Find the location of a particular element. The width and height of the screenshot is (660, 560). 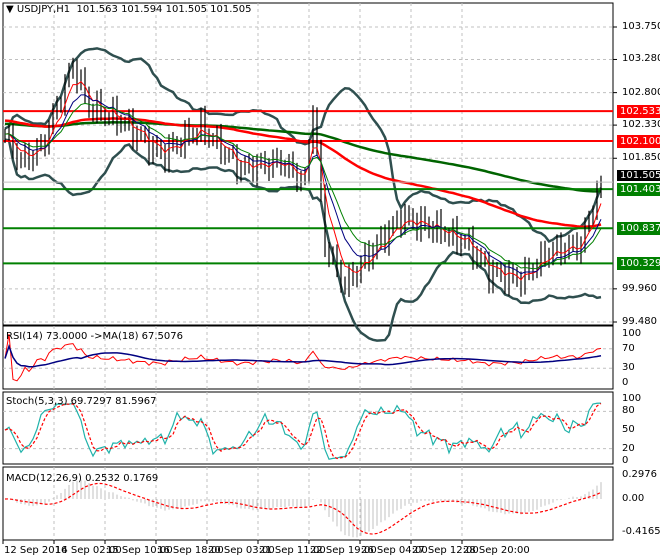

rsi-axis-label: 30 is located at coordinates (628, 368).